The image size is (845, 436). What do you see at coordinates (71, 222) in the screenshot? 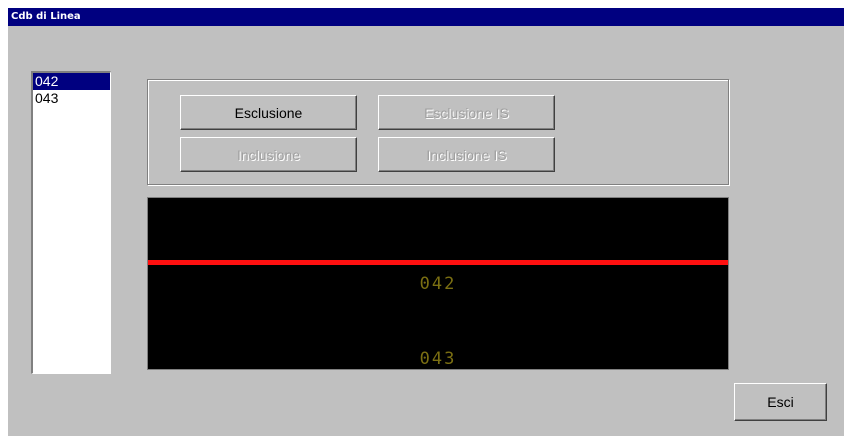
I see `cdb-listbox: 042 043` at bounding box center [71, 222].